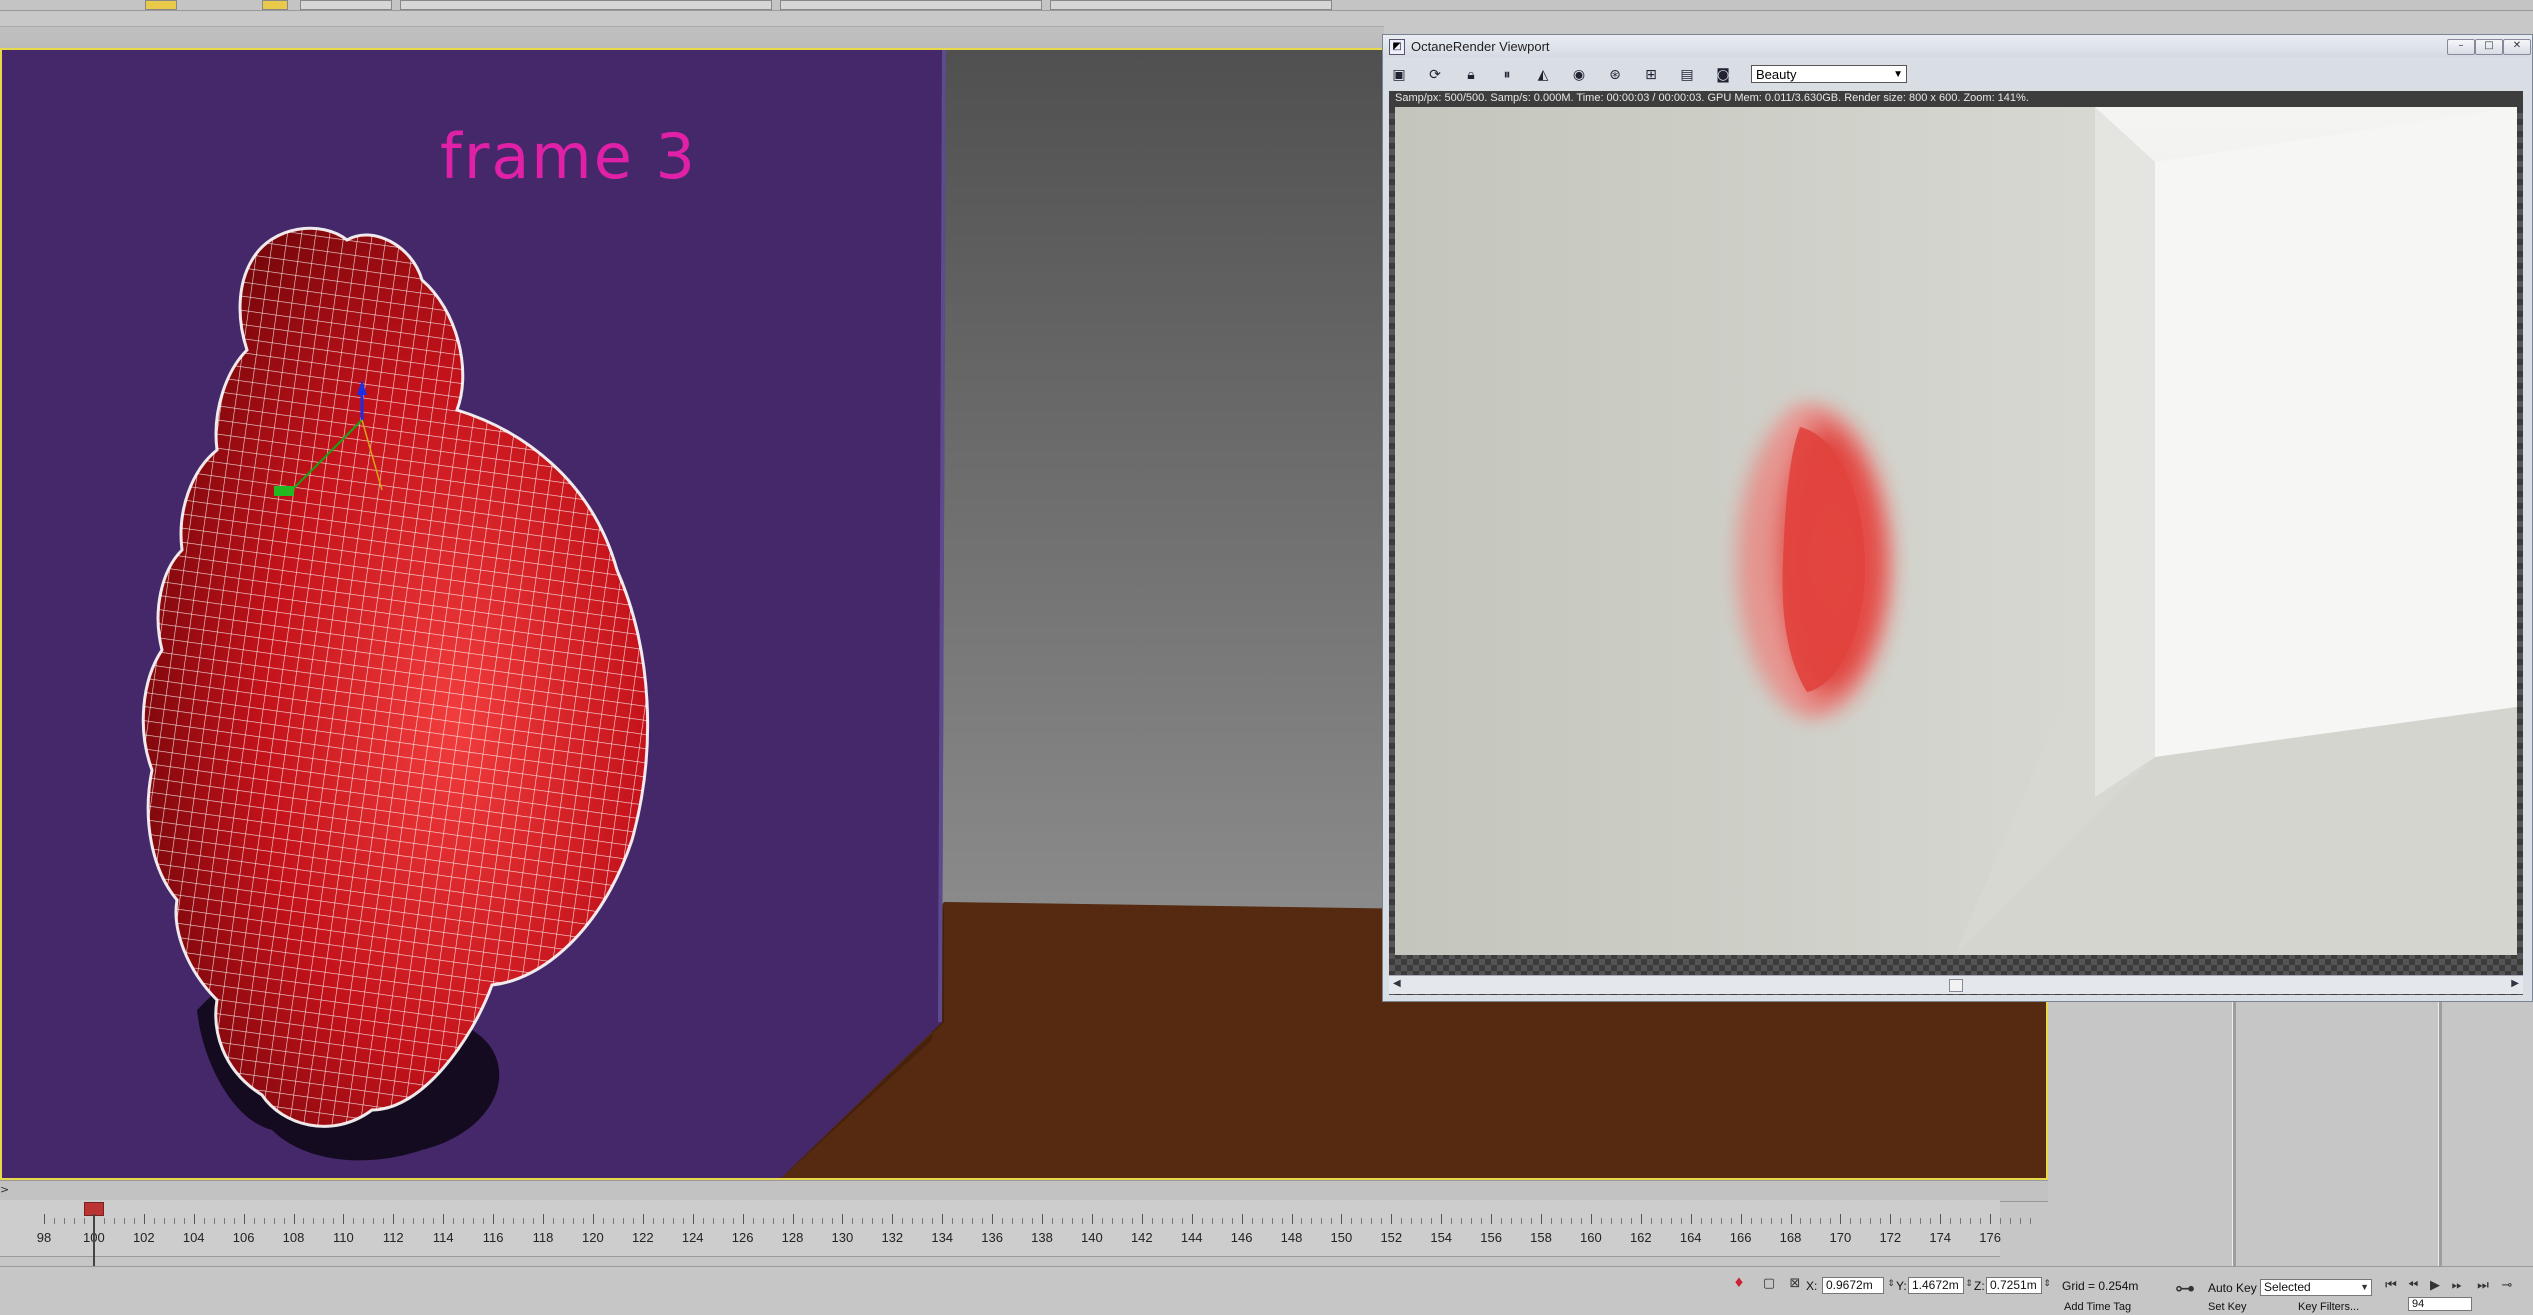 Image resolution: width=2533 pixels, height=1315 pixels. Describe the element at coordinates (1853, 1285) in the screenshot. I see `x-coord-input: 0.9672m` at that location.